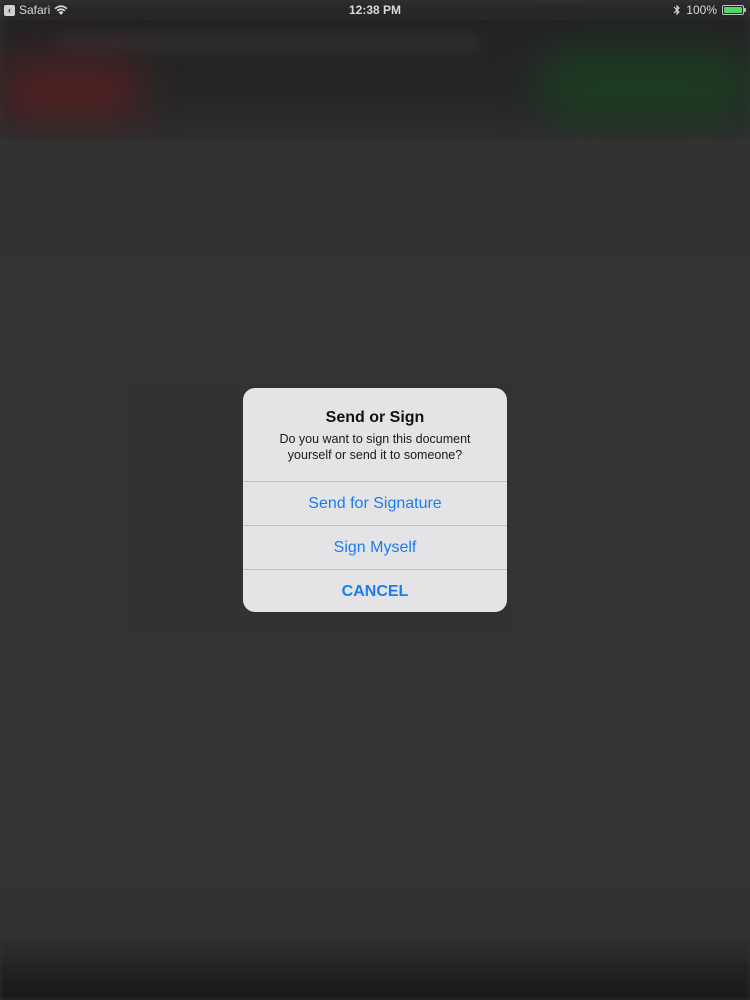 The image size is (750, 1000). I want to click on battery-fill, so click(733, 10).